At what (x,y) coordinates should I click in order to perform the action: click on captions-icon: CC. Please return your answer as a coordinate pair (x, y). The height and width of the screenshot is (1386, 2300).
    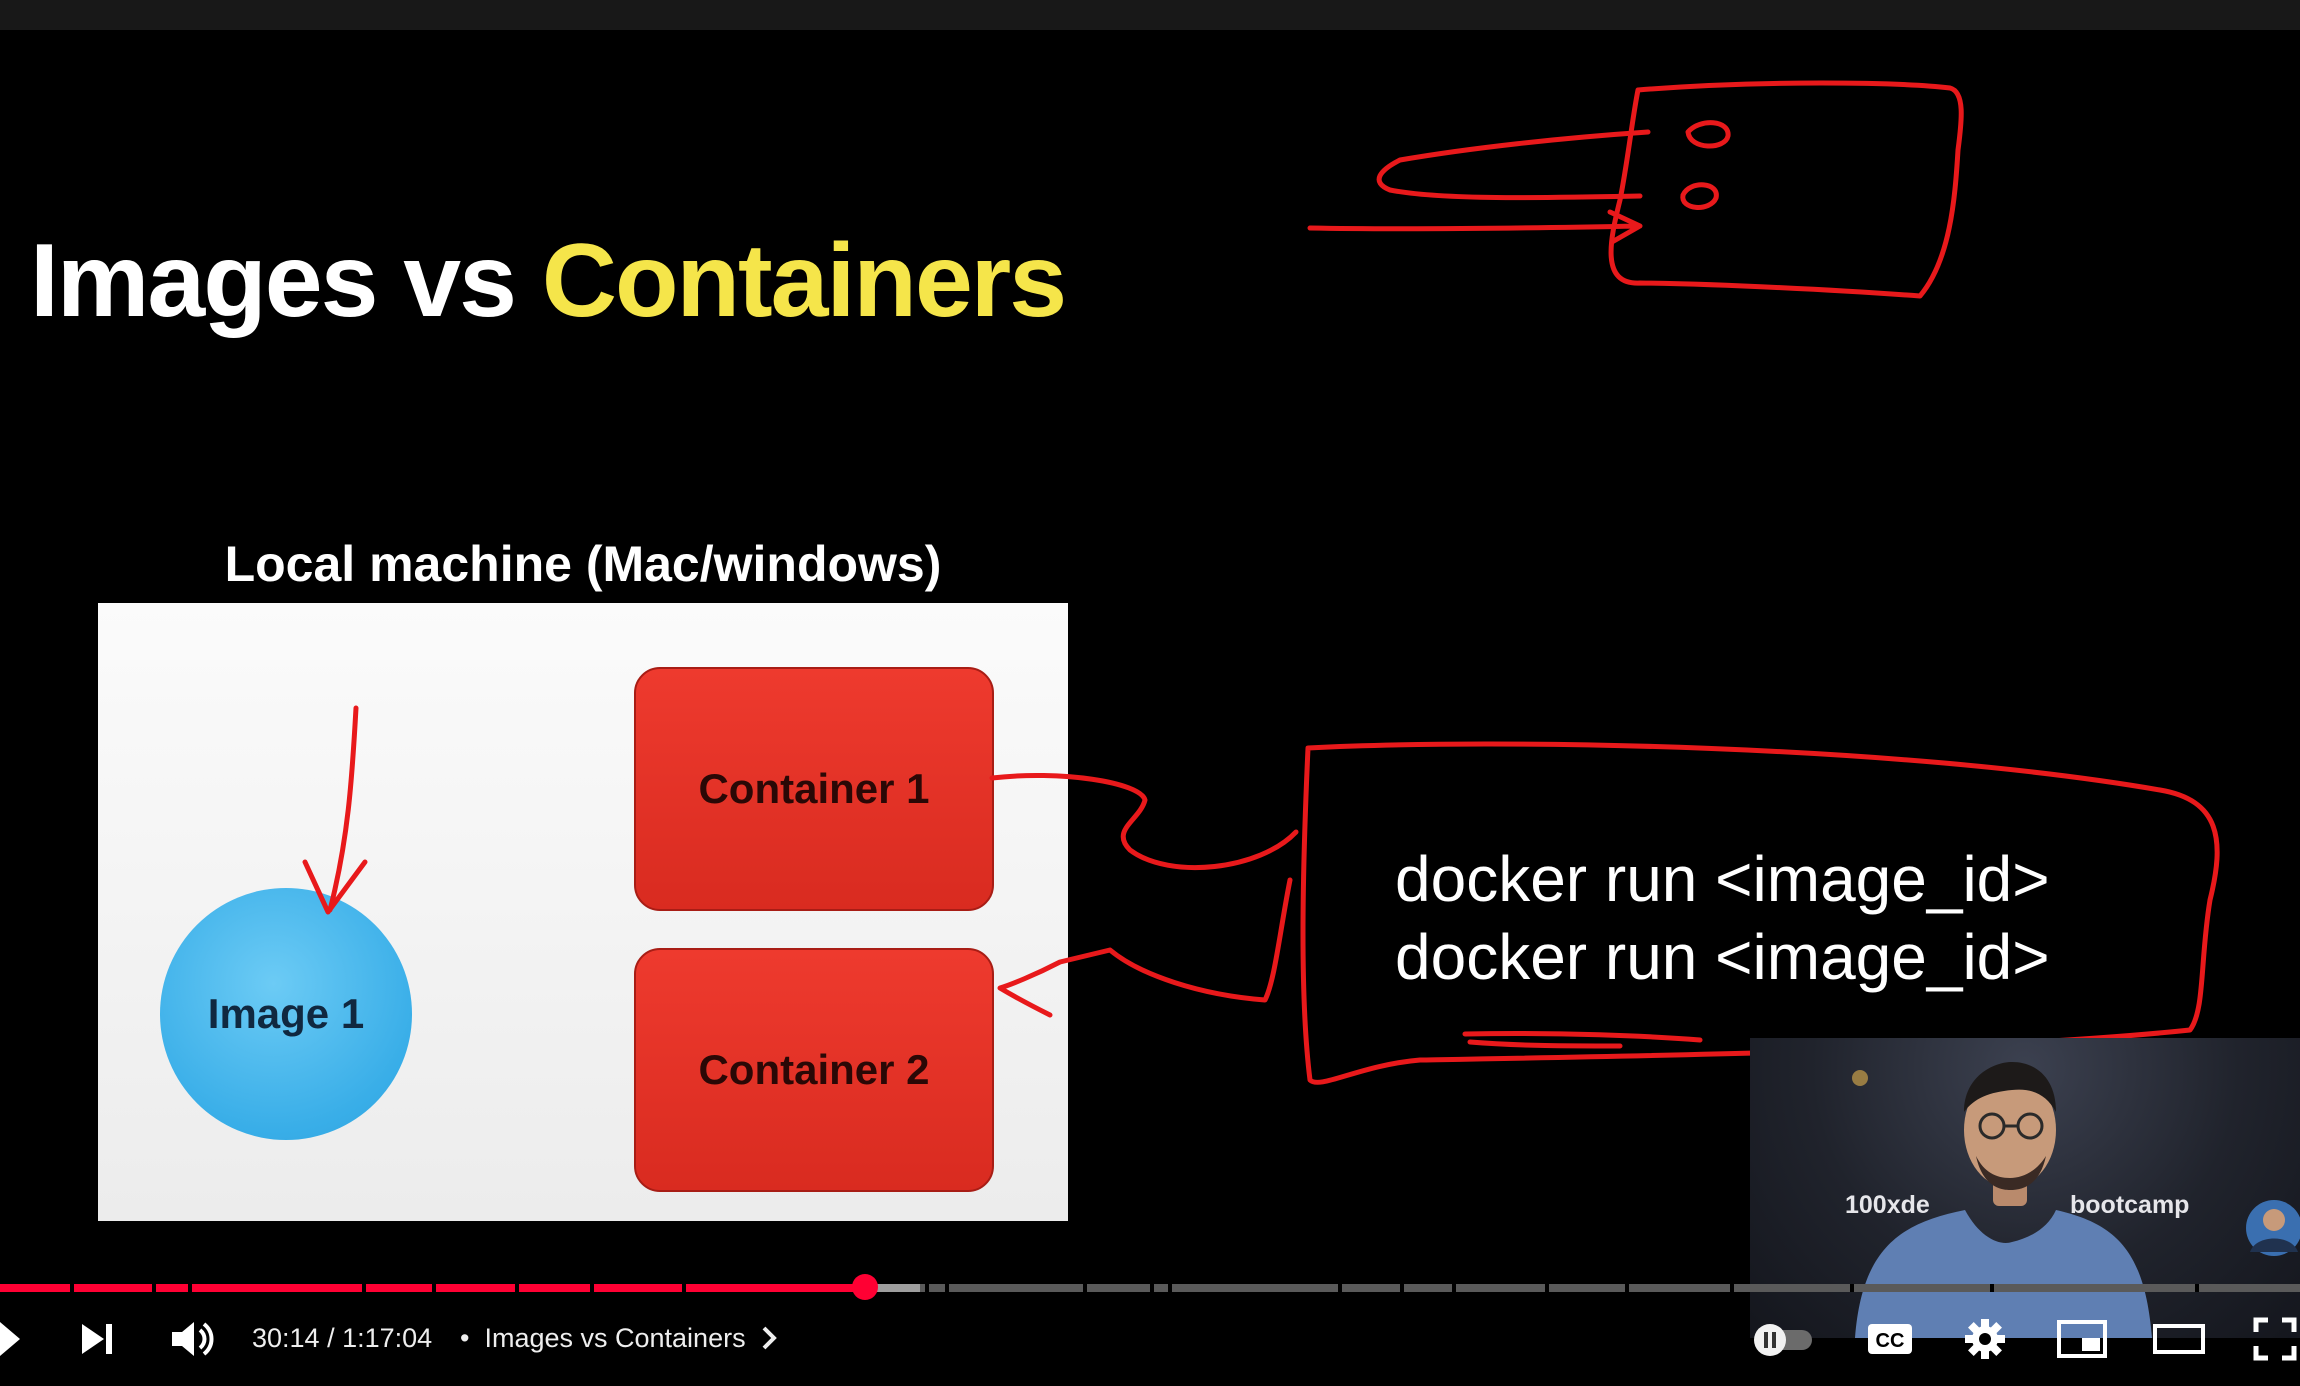
    Looking at the image, I should click on (1890, 1339).